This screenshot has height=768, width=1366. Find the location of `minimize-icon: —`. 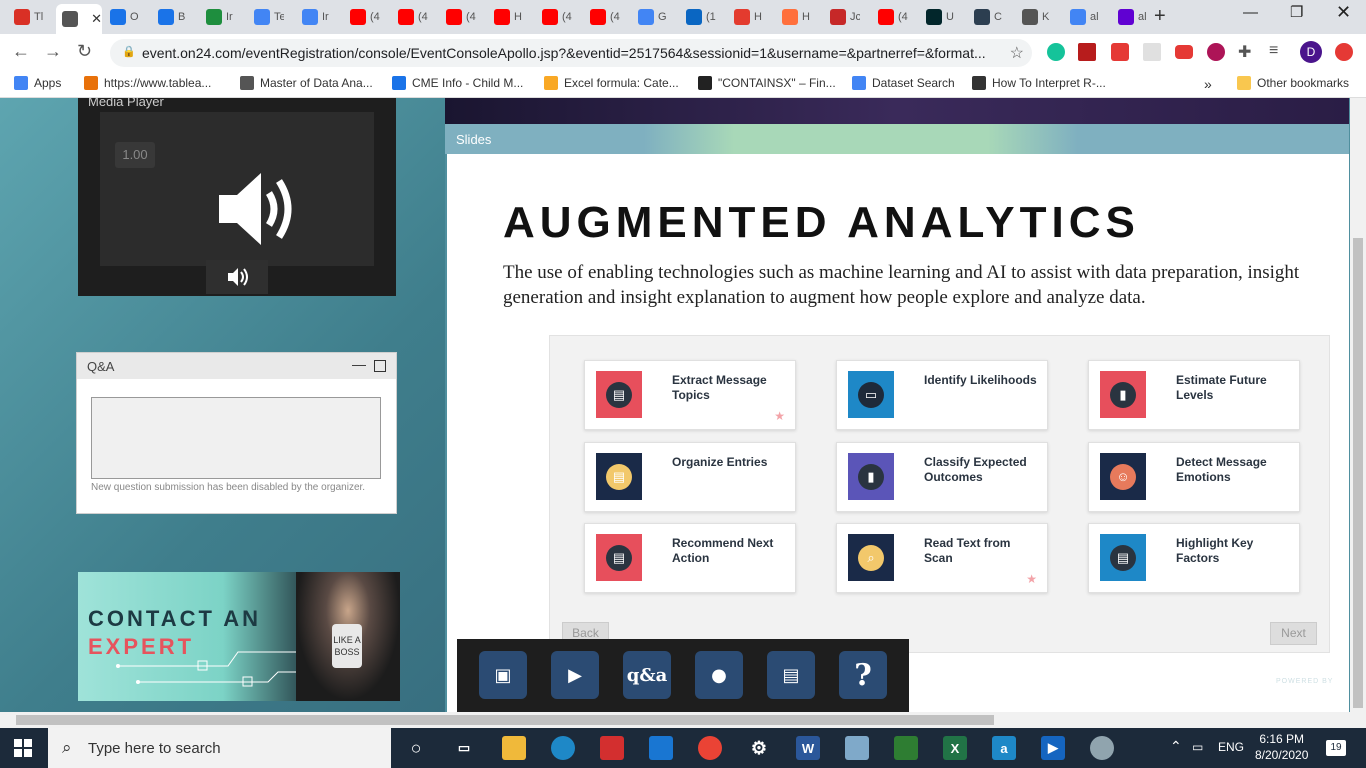

minimize-icon: — is located at coordinates (359, 364).